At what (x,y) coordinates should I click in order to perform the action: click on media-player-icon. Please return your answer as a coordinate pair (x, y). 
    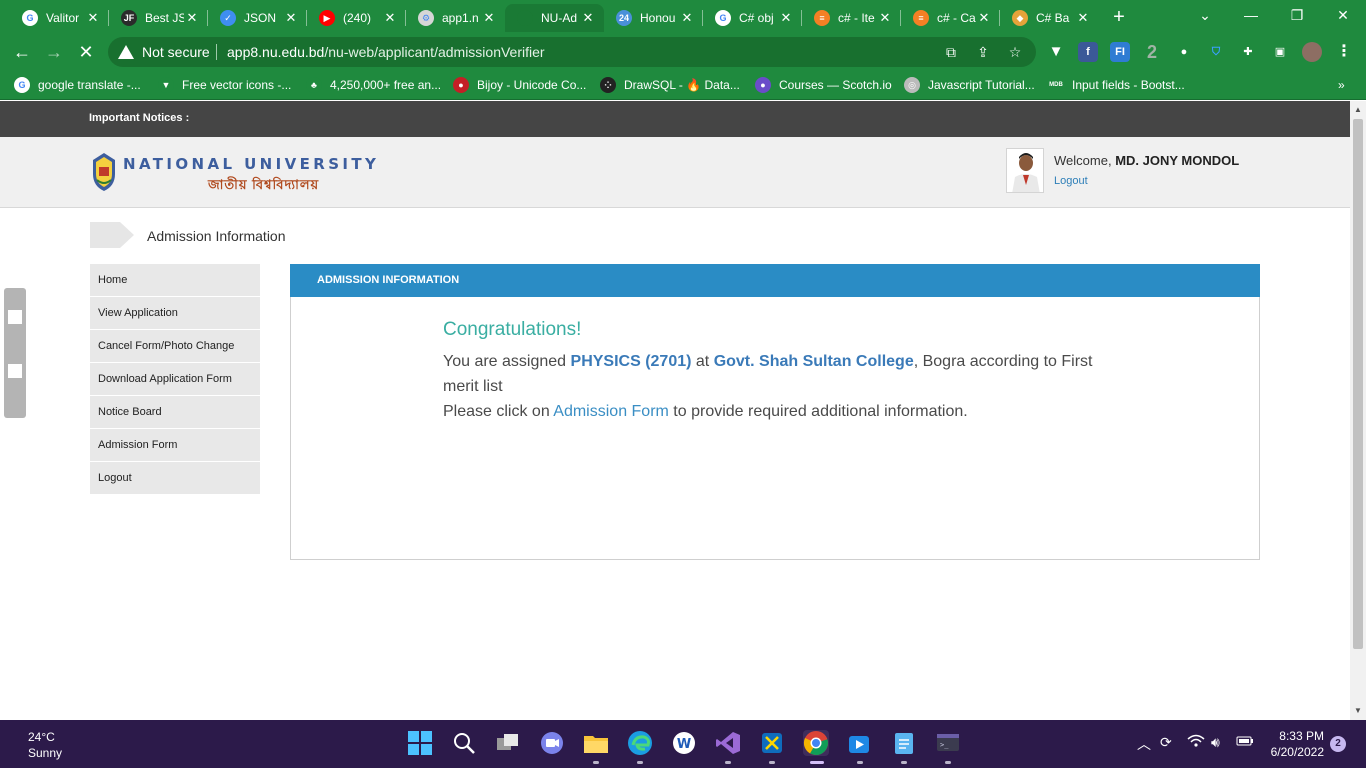
    Looking at the image, I should click on (860, 743).